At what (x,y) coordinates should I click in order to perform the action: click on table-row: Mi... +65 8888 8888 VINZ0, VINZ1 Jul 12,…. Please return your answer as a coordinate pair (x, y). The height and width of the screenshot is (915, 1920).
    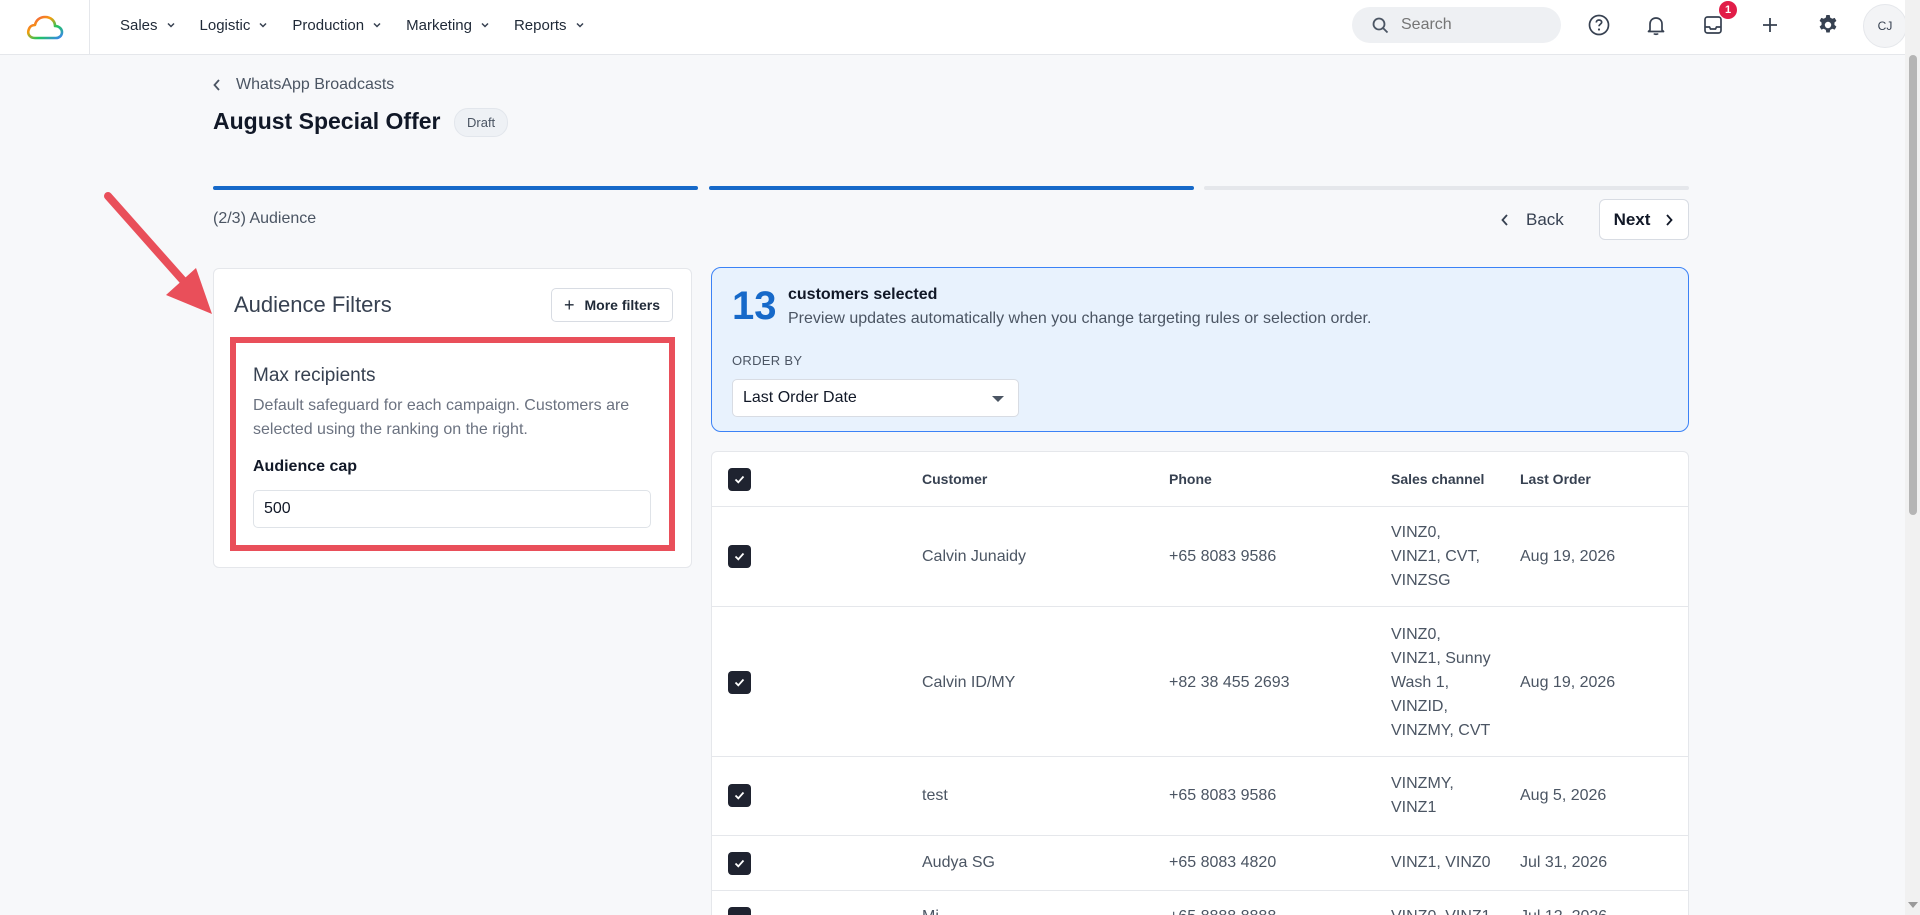
    Looking at the image, I should click on (1200, 903).